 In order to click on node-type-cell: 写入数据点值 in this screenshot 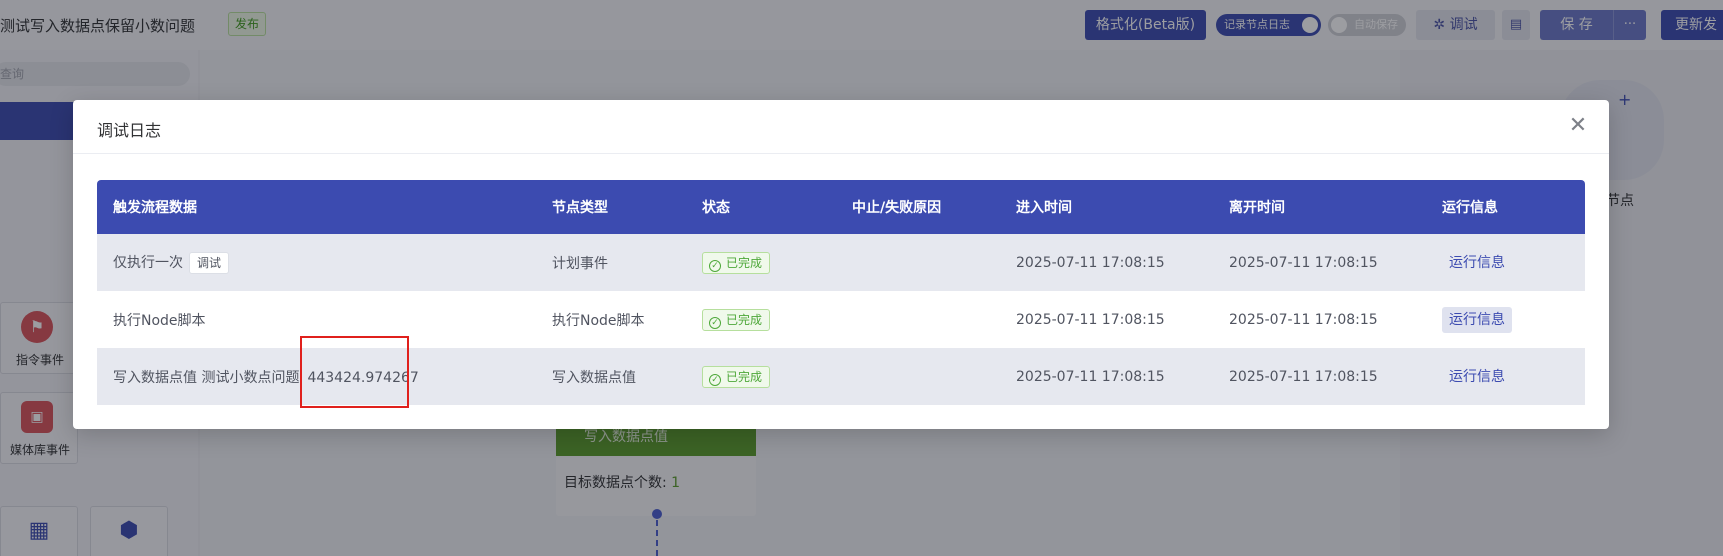, I will do `click(611, 376)`.